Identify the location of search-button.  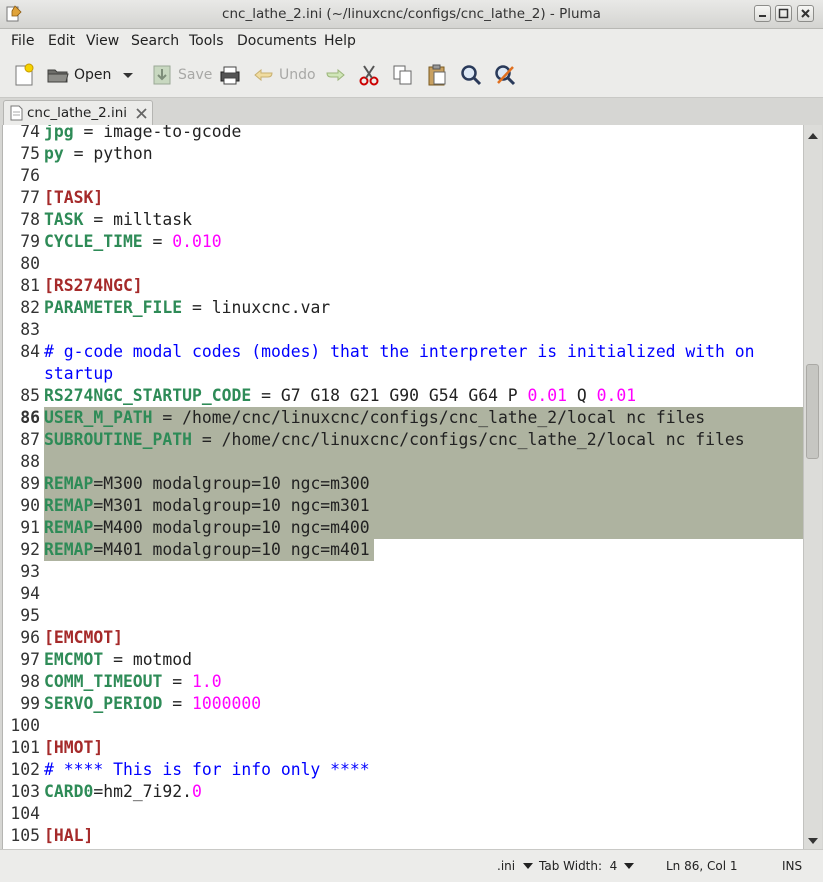
(471, 75).